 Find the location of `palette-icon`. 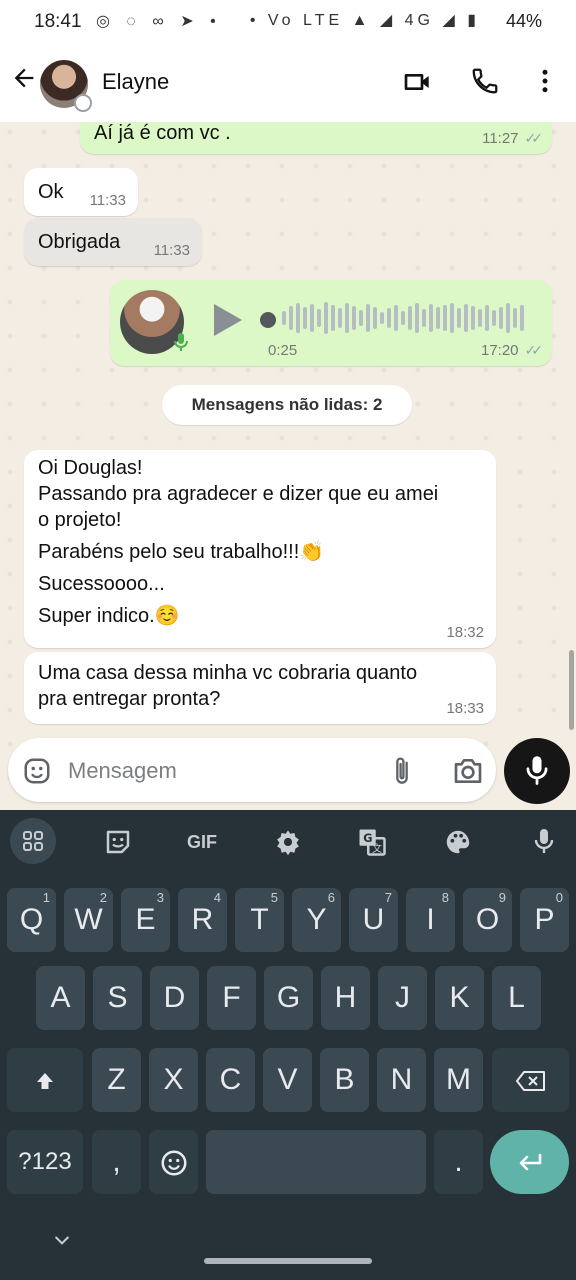

palette-icon is located at coordinates (458, 842).